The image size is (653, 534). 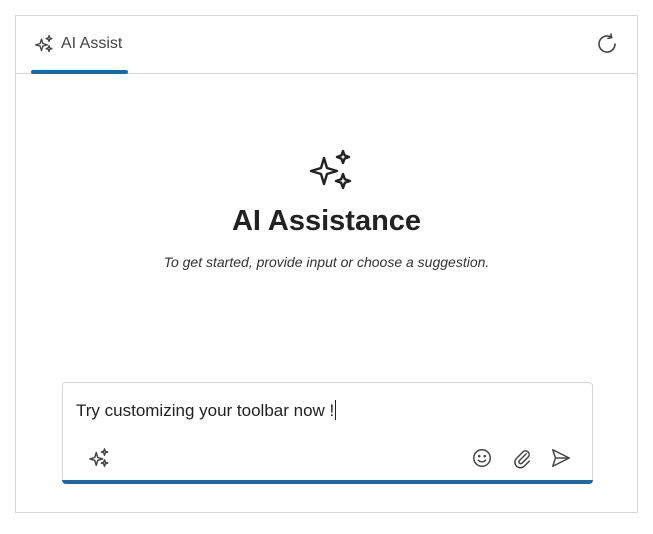 I want to click on prompt-input-value: Try customizing your toolbar now !, so click(x=206, y=410).